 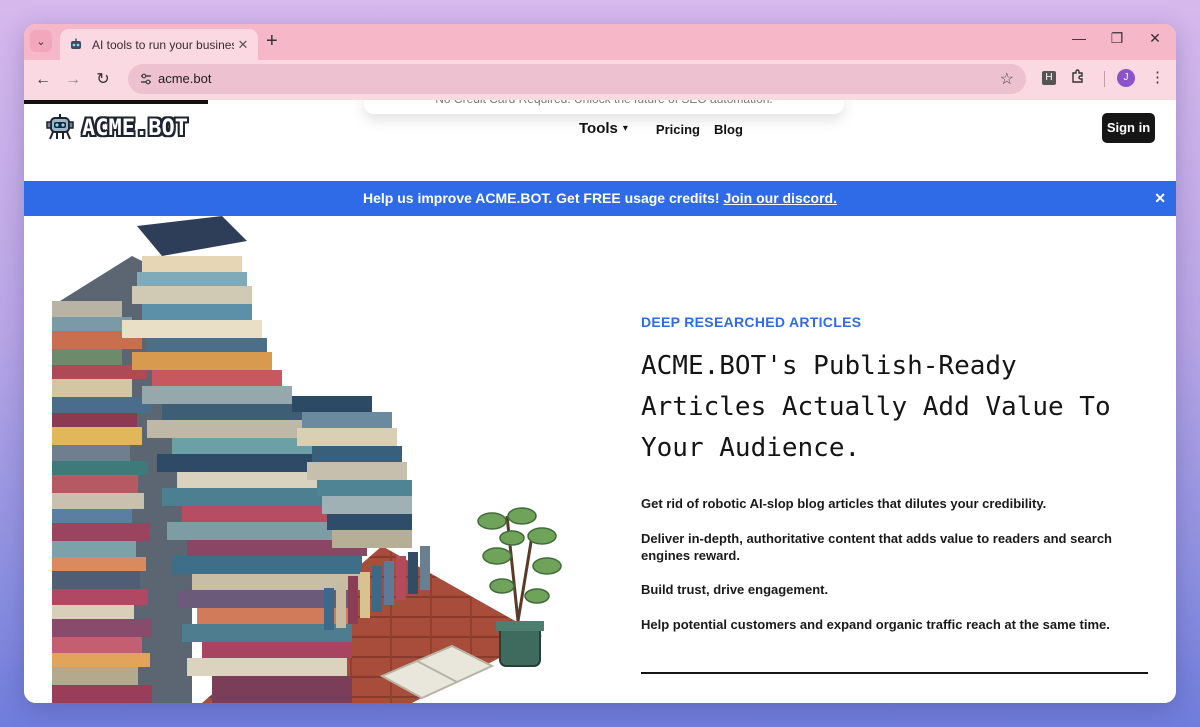 I want to click on logo-wordmark: ACME.BOT, so click(x=135, y=128).